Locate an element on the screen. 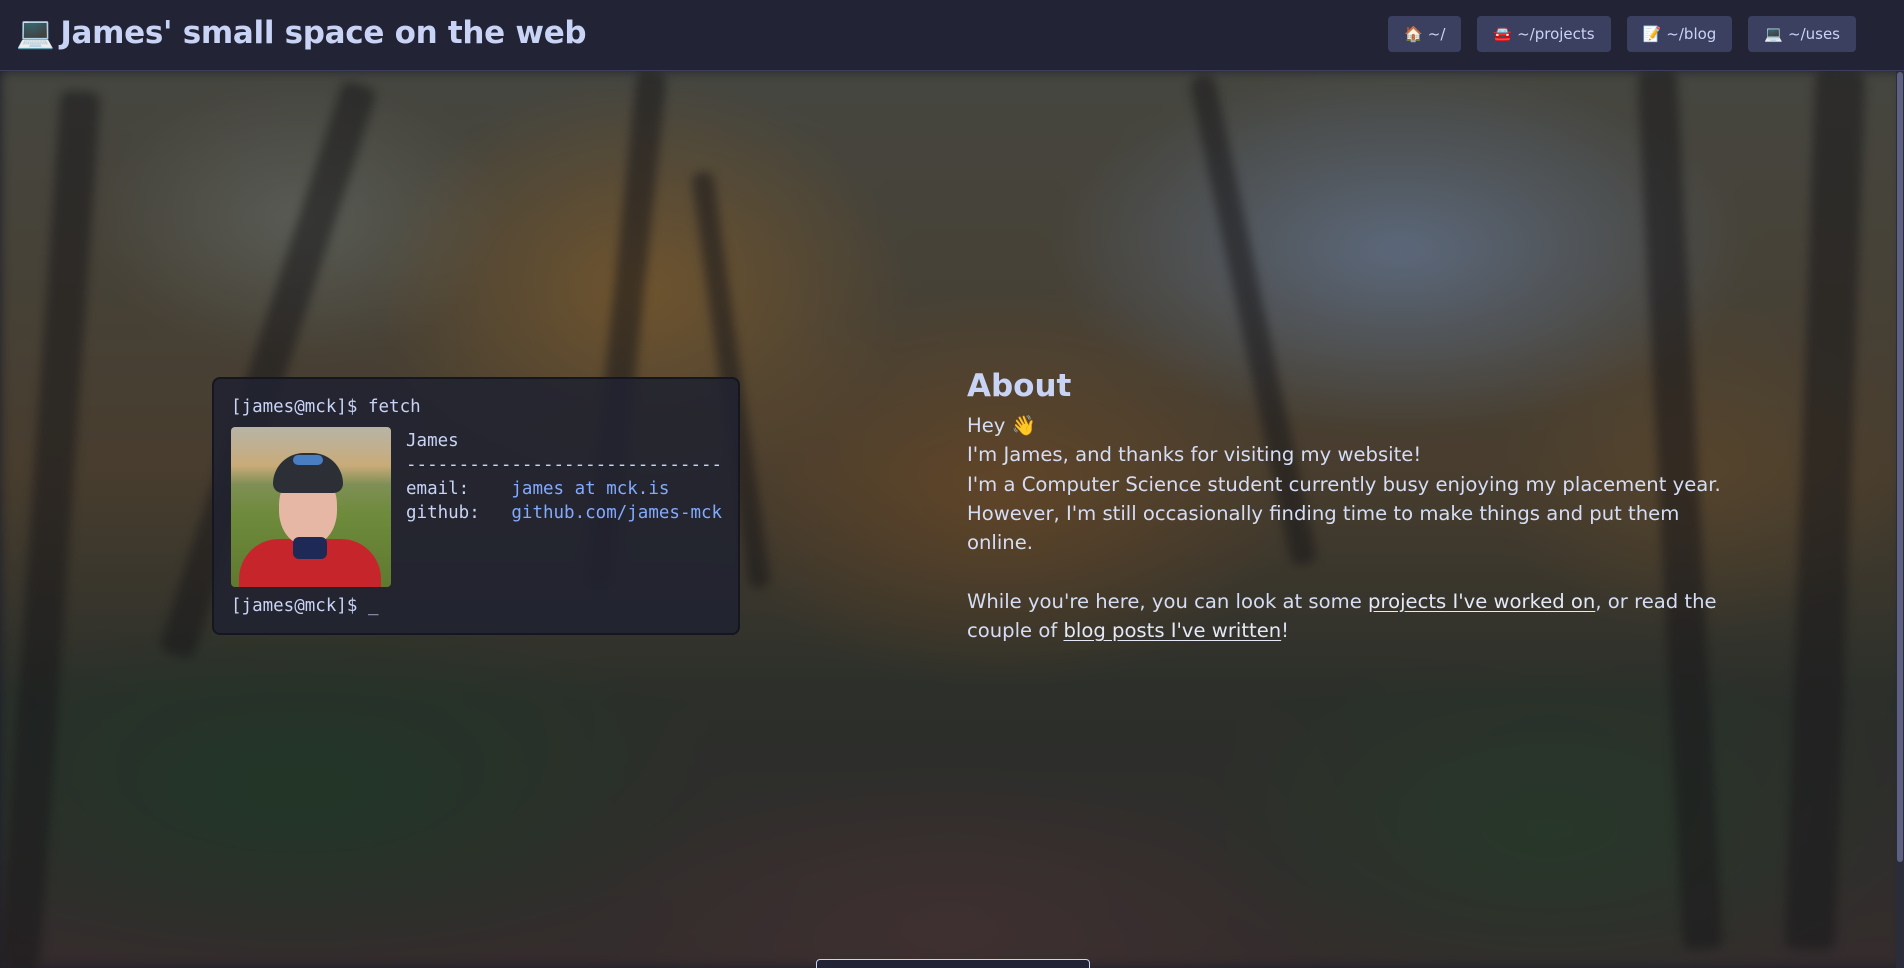  nav-uses-button: 💻 ~/uses is located at coordinates (1802, 34).